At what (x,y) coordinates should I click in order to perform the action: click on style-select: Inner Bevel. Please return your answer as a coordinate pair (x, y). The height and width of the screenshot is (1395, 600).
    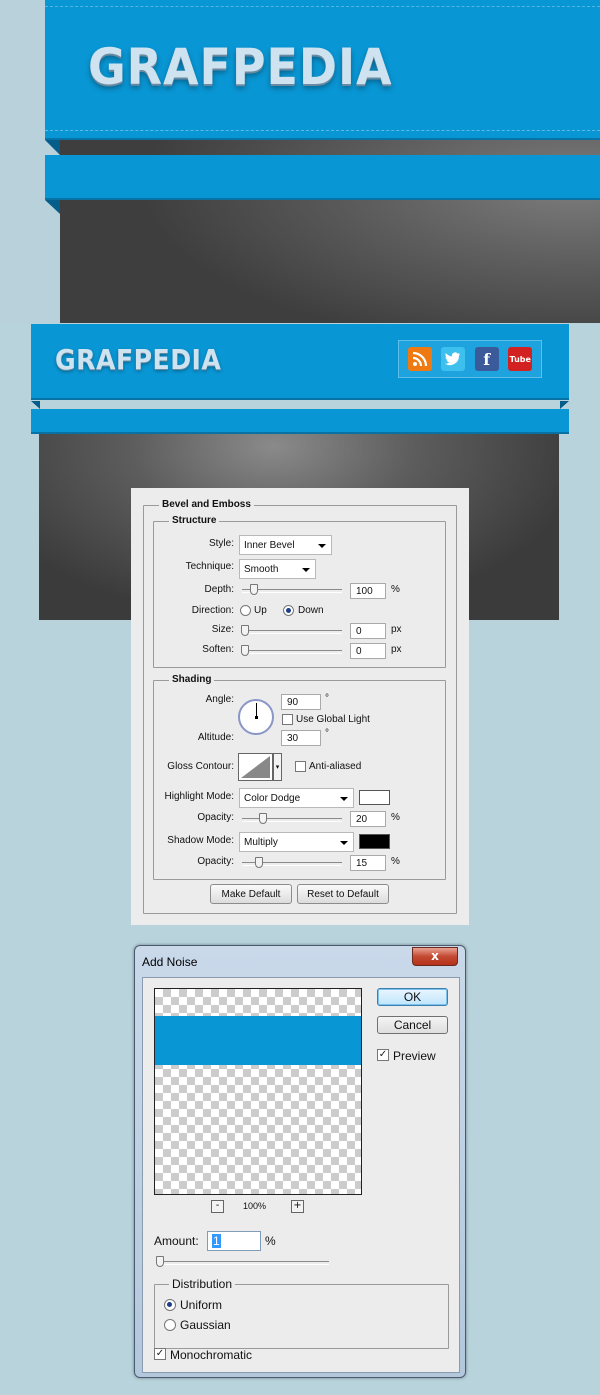
    Looking at the image, I should click on (285, 545).